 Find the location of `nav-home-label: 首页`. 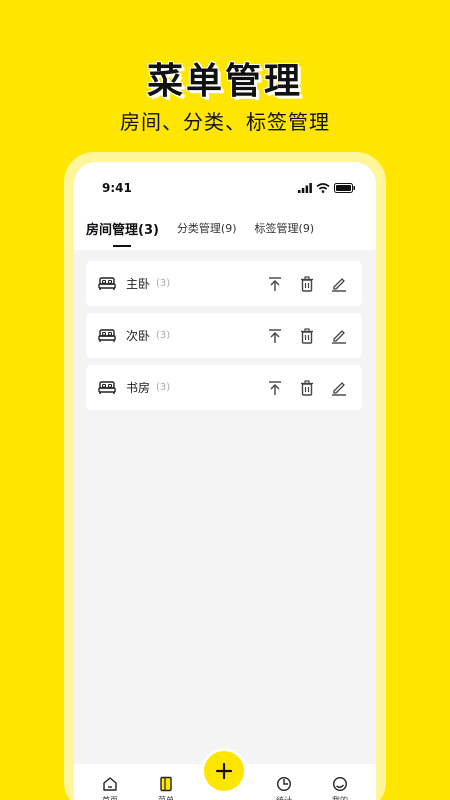

nav-home-label: 首页 is located at coordinates (110, 797).